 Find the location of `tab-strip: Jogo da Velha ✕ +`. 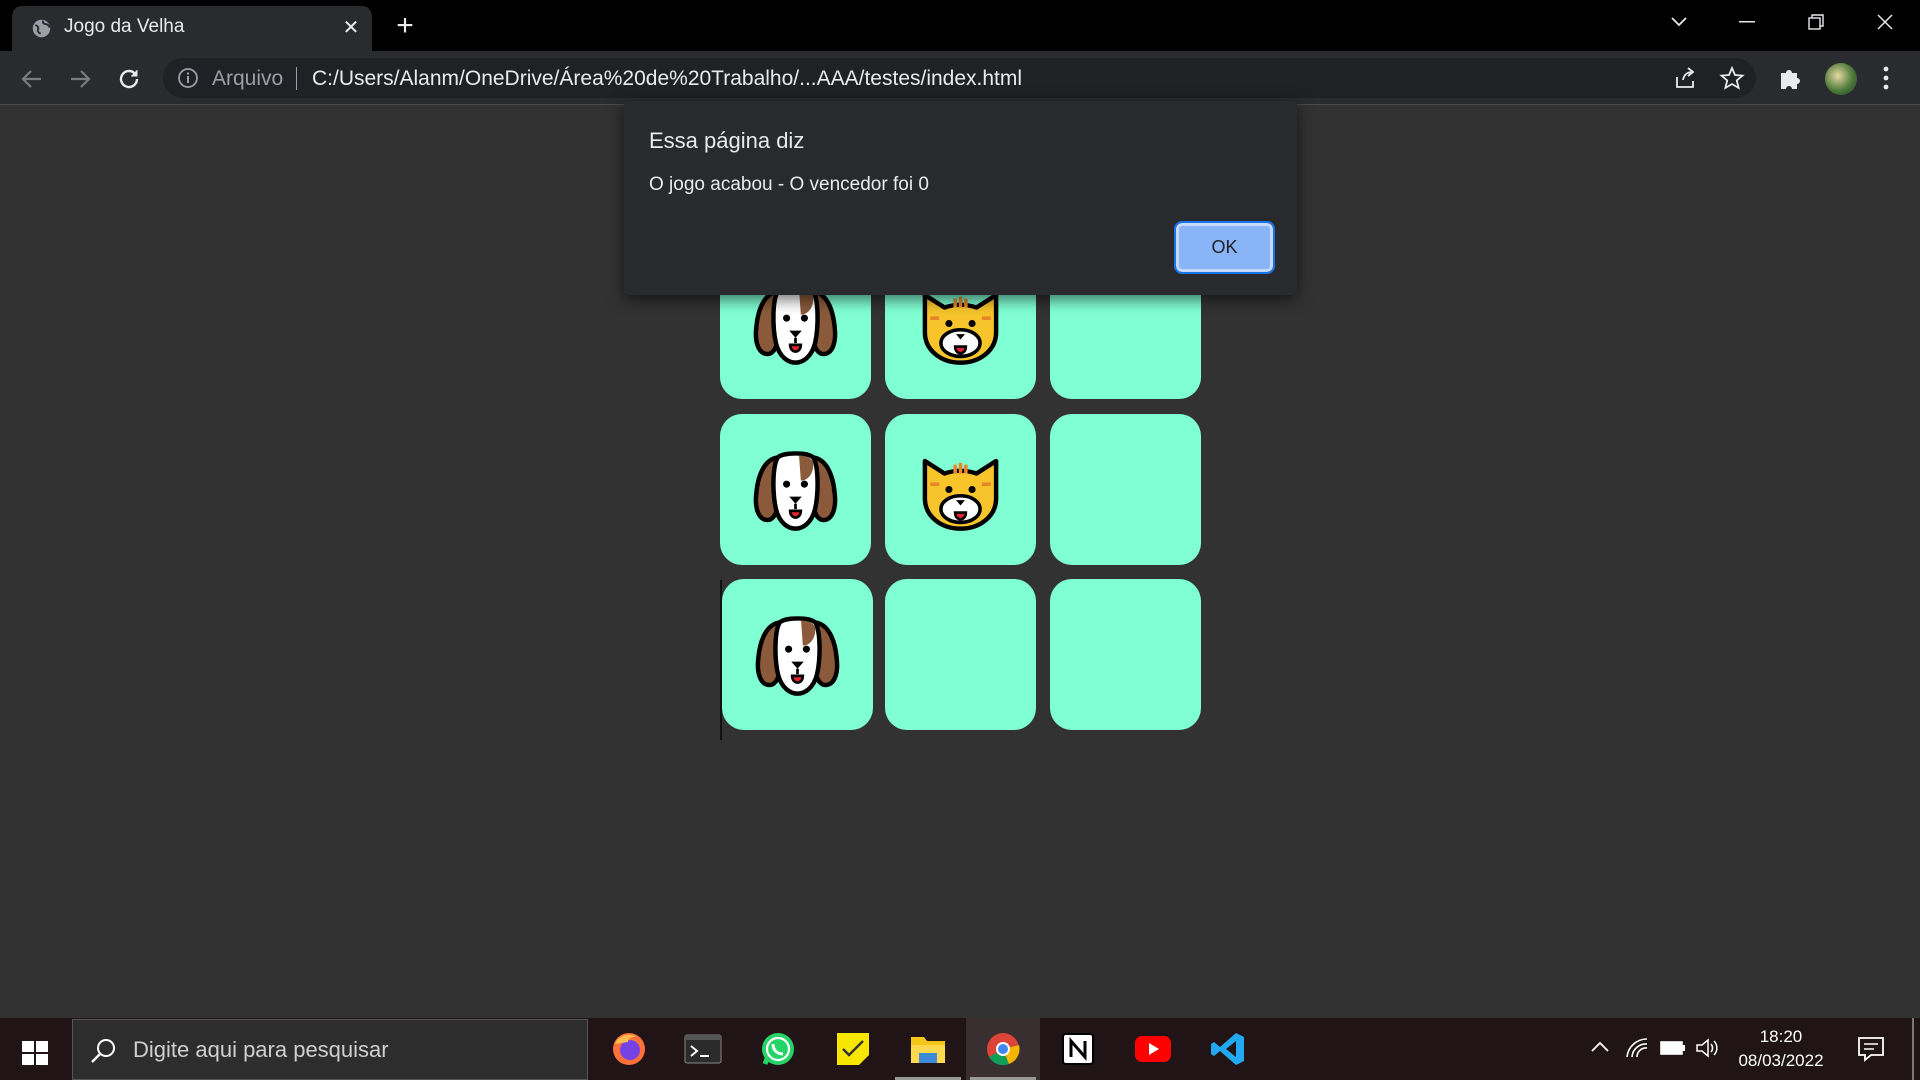

tab-strip: Jogo da Velha ✕ + is located at coordinates (960, 25).